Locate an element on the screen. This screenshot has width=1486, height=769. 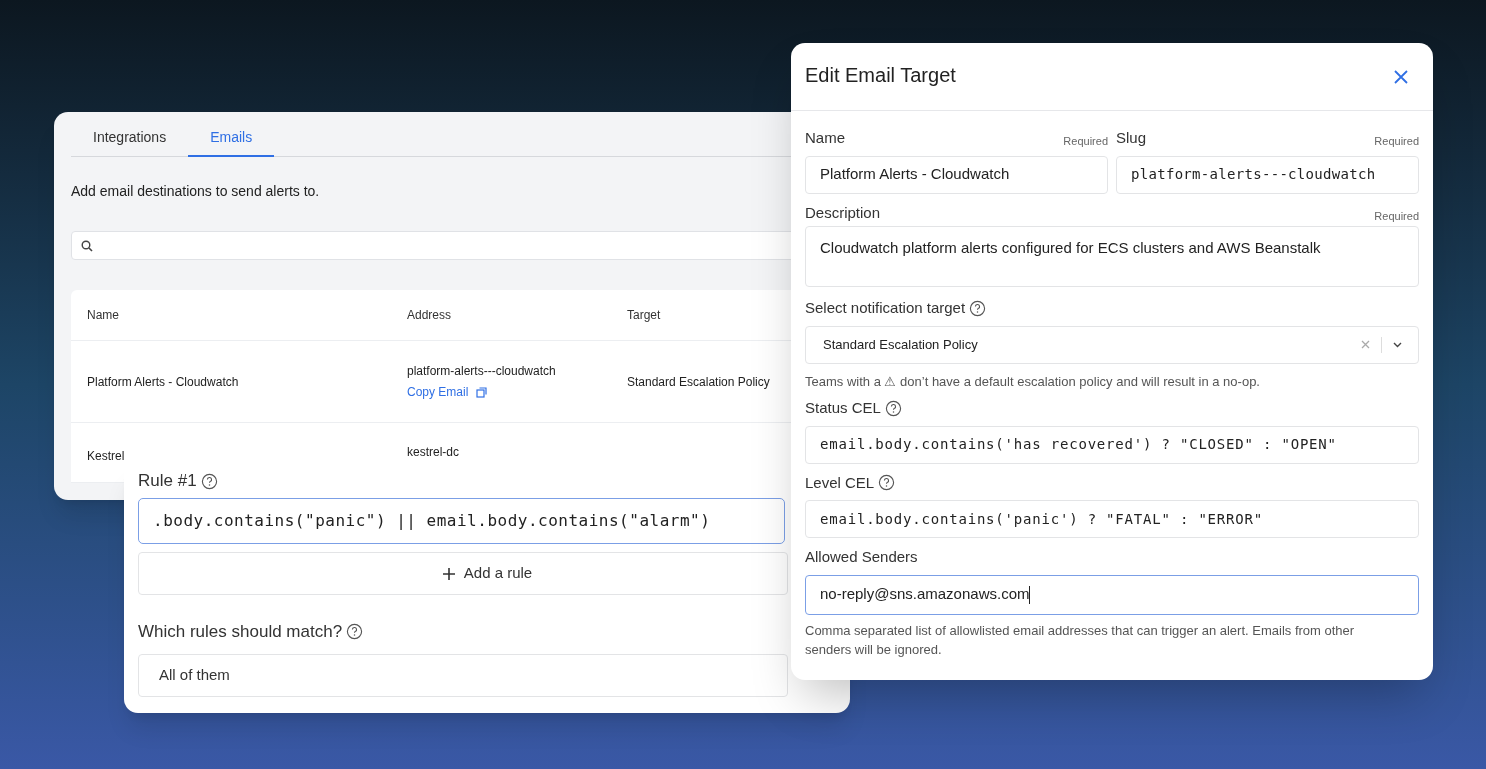
table-cell-text: platform-alerts---cloudwatch is located at coordinates (482, 371).